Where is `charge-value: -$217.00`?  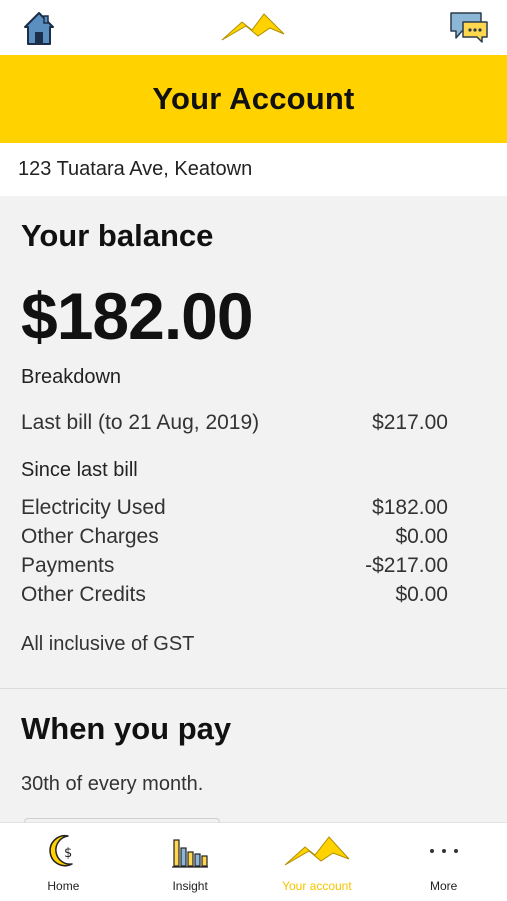 charge-value: -$217.00 is located at coordinates (406, 565).